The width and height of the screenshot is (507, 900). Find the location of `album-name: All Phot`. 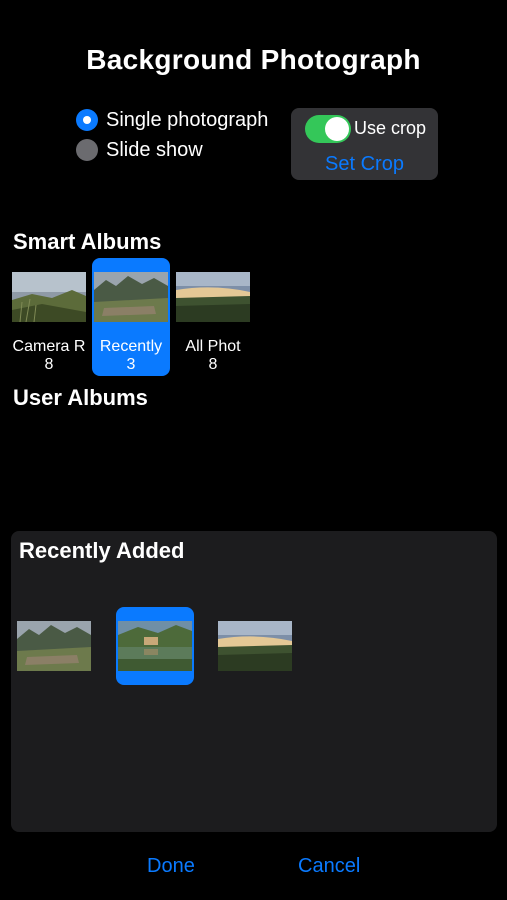

album-name: All Phot is located at coordinates (213, 346).